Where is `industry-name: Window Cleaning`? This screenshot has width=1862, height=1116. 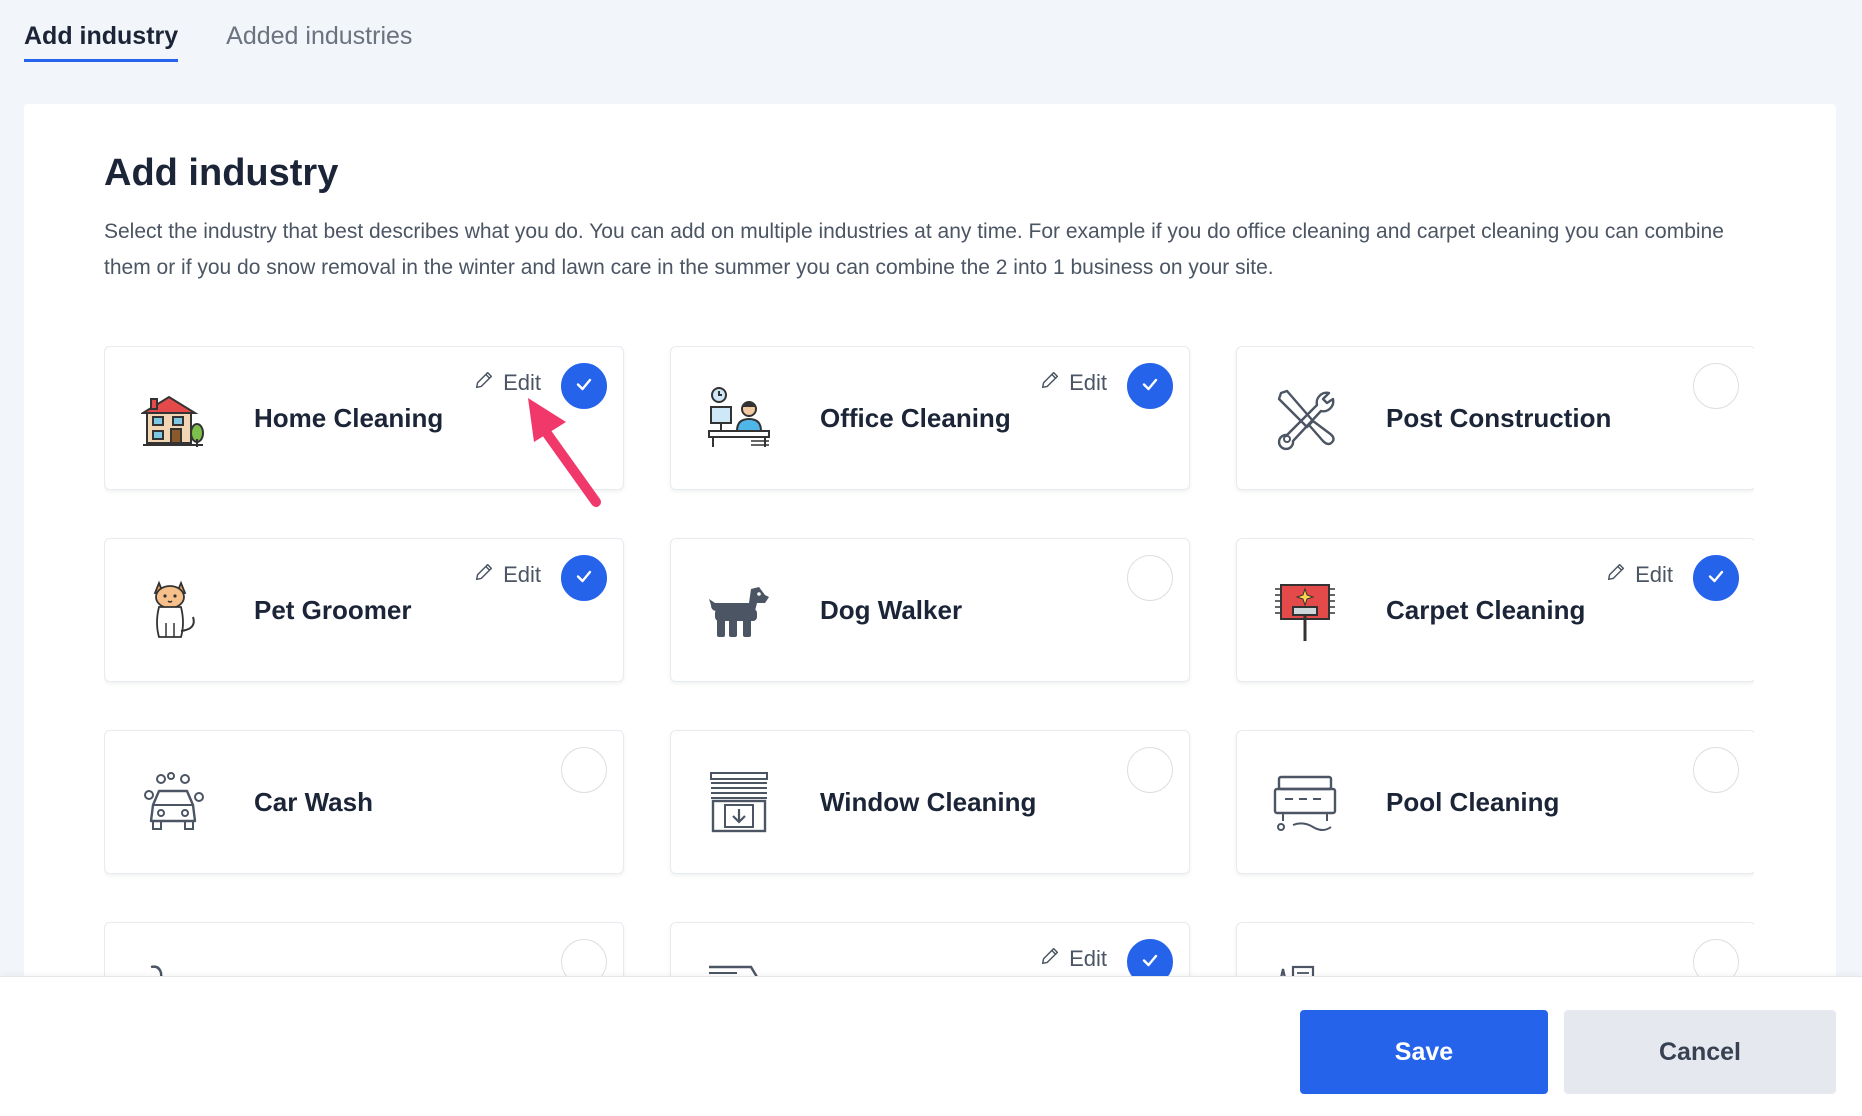 industry-name: Window Cleaning is located at coordinates (928, 802).